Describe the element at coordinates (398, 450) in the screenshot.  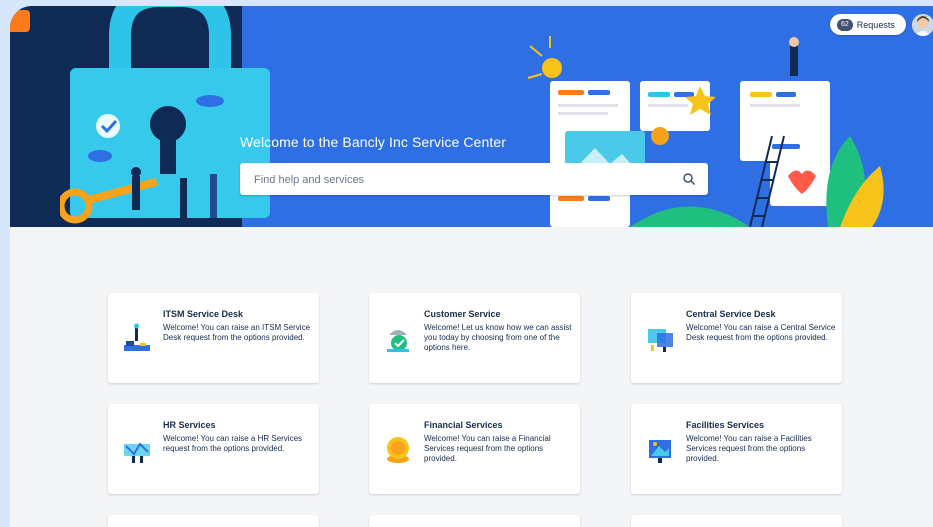
I see `financial-services-icon` at that location.